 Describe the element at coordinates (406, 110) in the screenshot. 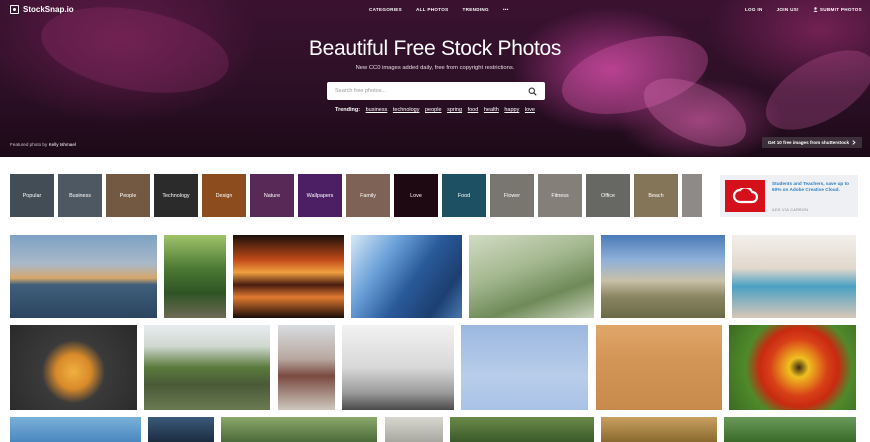

I see `trend-tag: technology` at that location.